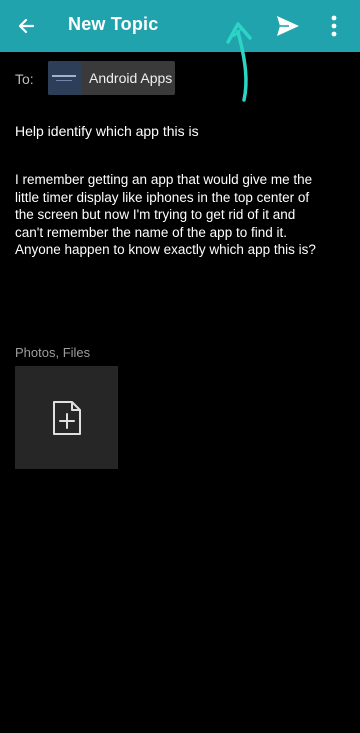 The width and height of the screenshot is (360, 733). What do you see at coordinates (180, 131) in the screenshot?
I see `subject-field: Help identify which app this is` at bounding box center [180, 131].